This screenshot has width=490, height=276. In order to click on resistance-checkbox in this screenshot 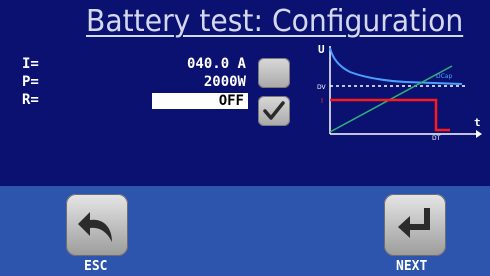, I will do `click(274, 111)`.